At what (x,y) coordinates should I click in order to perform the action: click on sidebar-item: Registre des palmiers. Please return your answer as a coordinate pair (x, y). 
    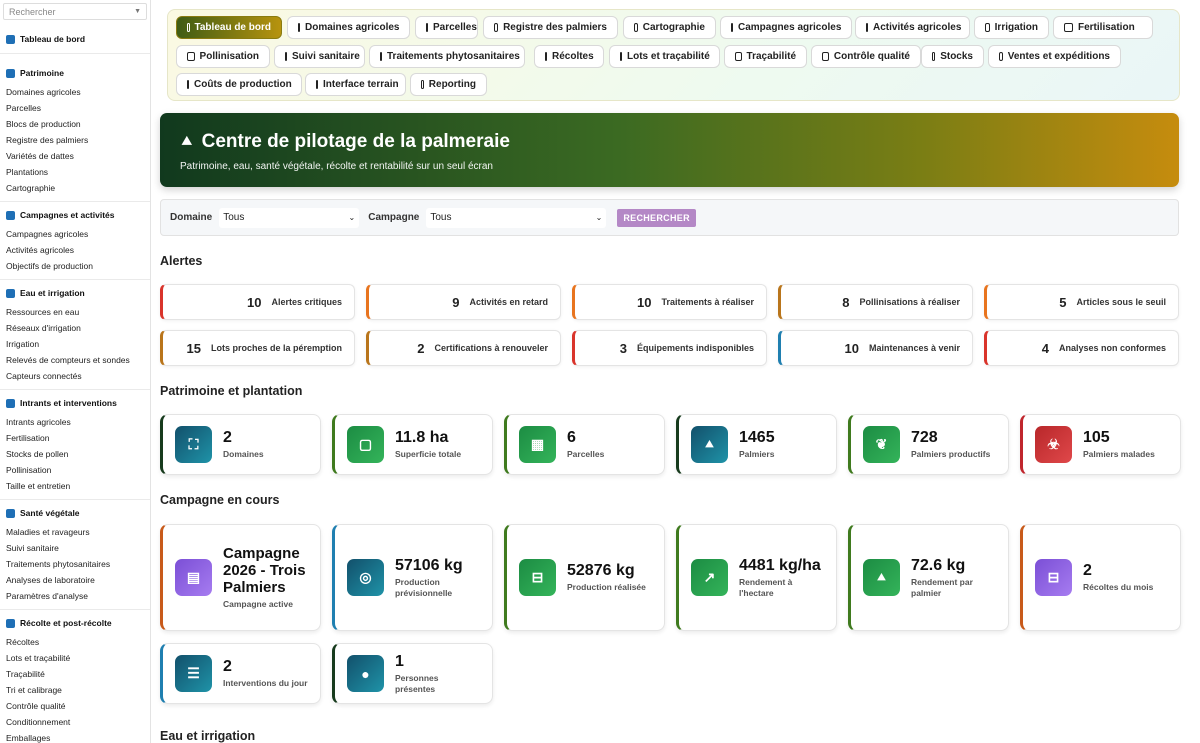
    Looking at the image, I should click on (75, 140).